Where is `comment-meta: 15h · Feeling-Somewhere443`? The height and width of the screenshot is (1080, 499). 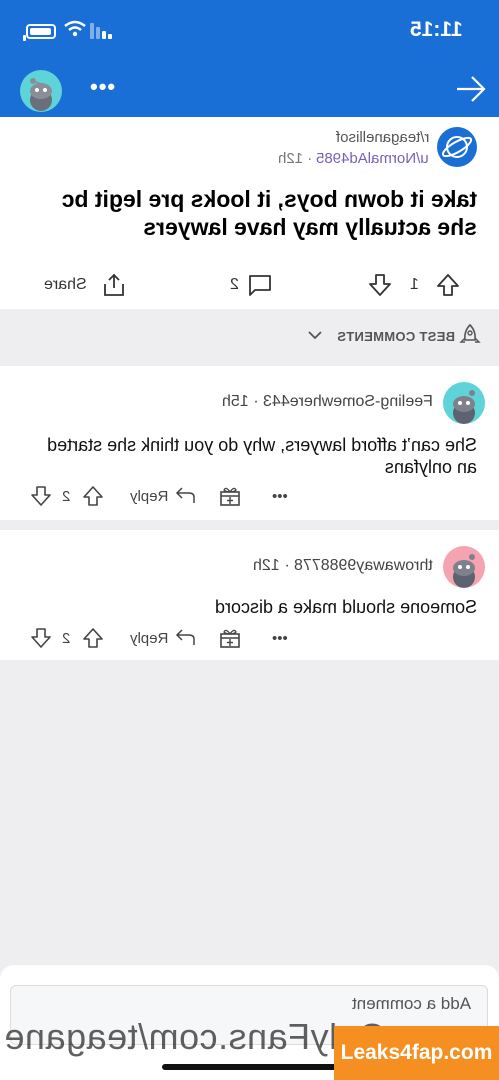 comment-meta: 15h · Feeling-Somewhere443 is located at coordinates (327, 402).